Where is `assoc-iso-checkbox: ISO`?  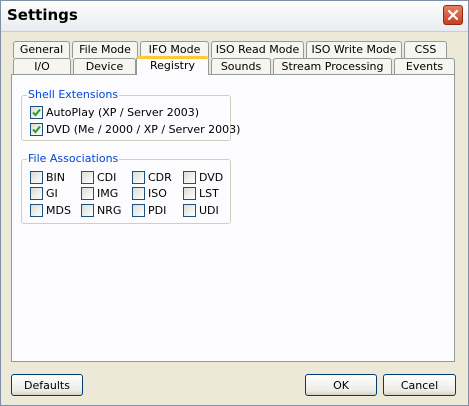
assoc-iso-checkbox: ISO is located at coordinates (154, 194).